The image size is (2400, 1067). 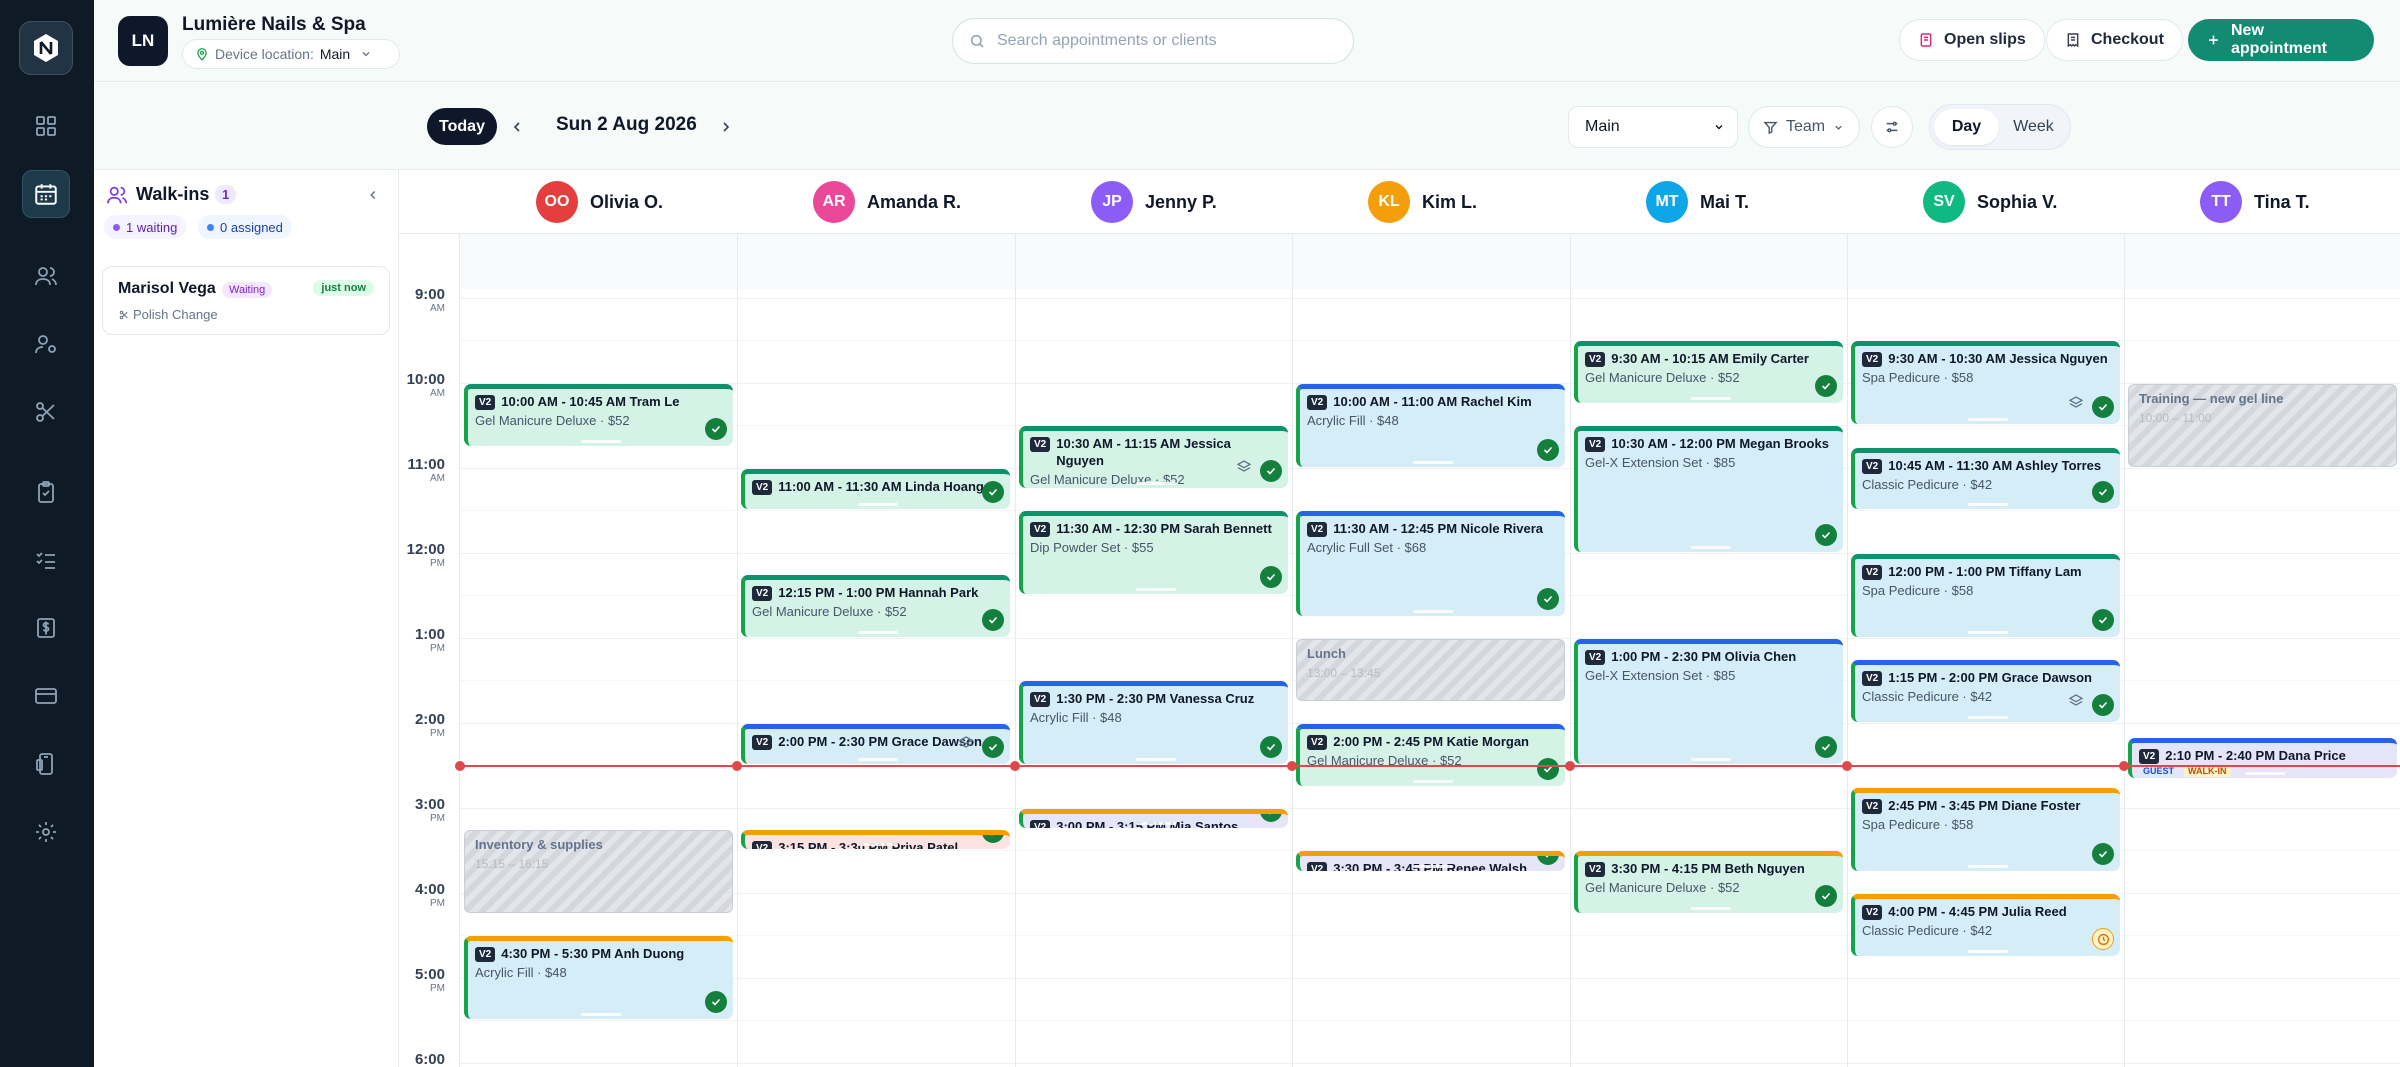 What do you see at coordinates (599, 871) in the screenshot?
I see `blocked-time: Inventory & supplies 15:15 – 16:15` at bounding box center [599, 871].